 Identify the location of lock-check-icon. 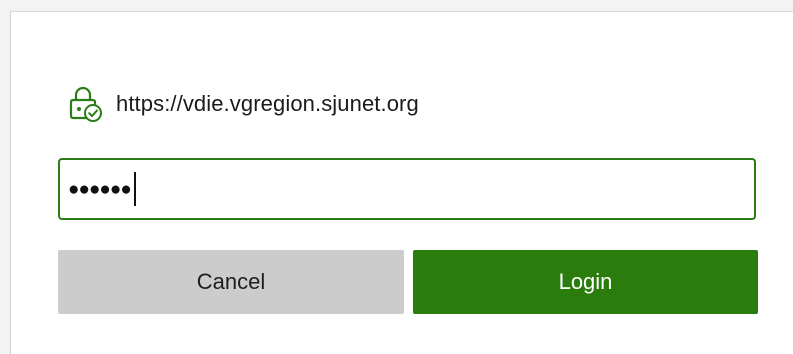
(86, 104).